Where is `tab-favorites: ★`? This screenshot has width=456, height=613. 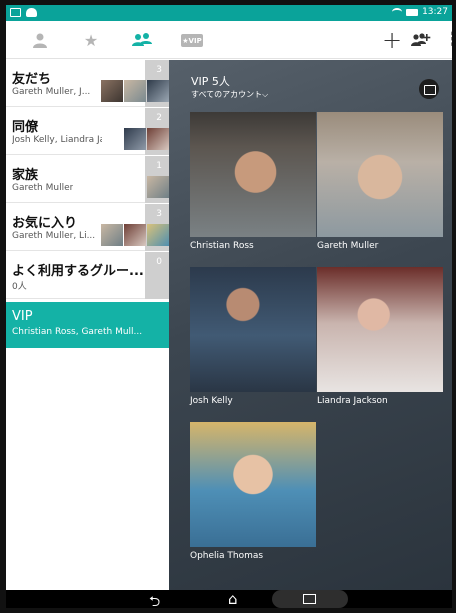
tab-favorites: ★ is located at coordinates (91, 40).